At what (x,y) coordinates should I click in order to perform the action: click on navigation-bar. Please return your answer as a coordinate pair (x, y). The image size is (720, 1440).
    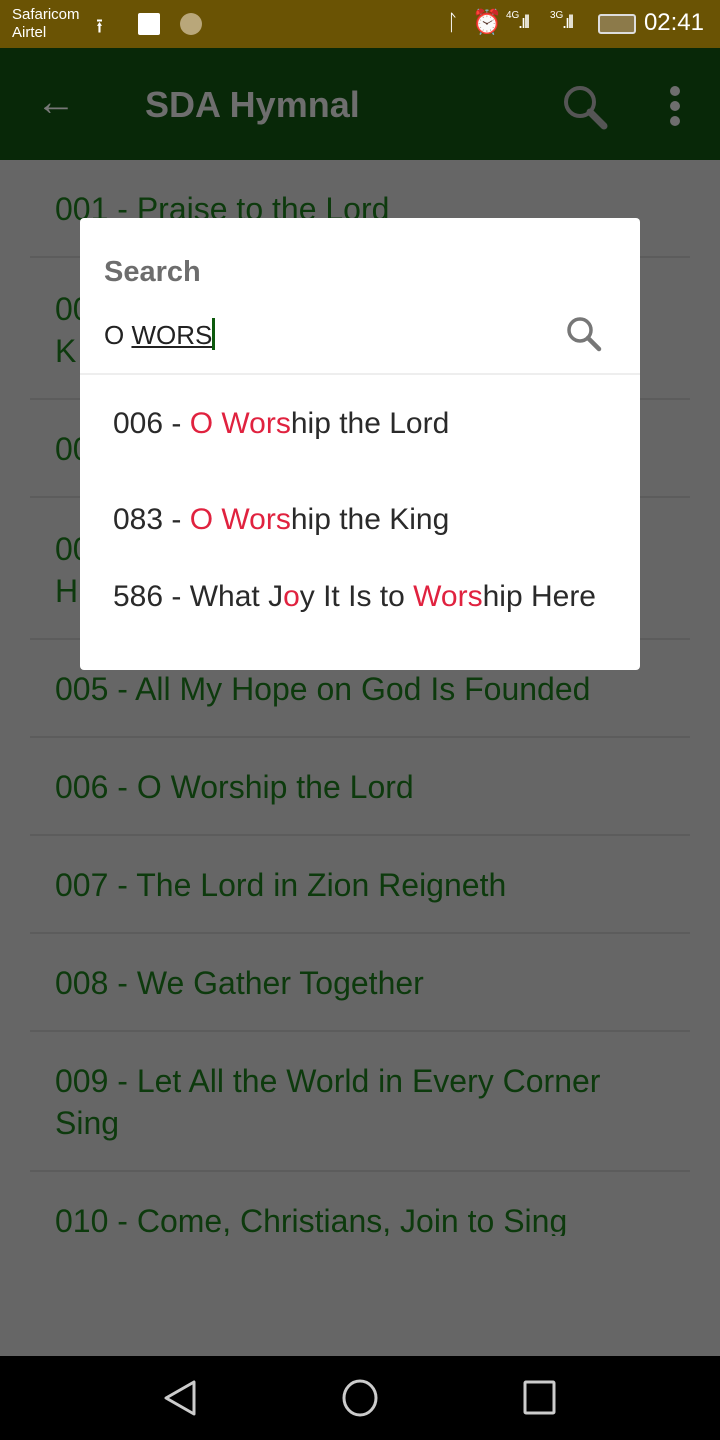
    Looking at the image, I should click on (360, 1398).